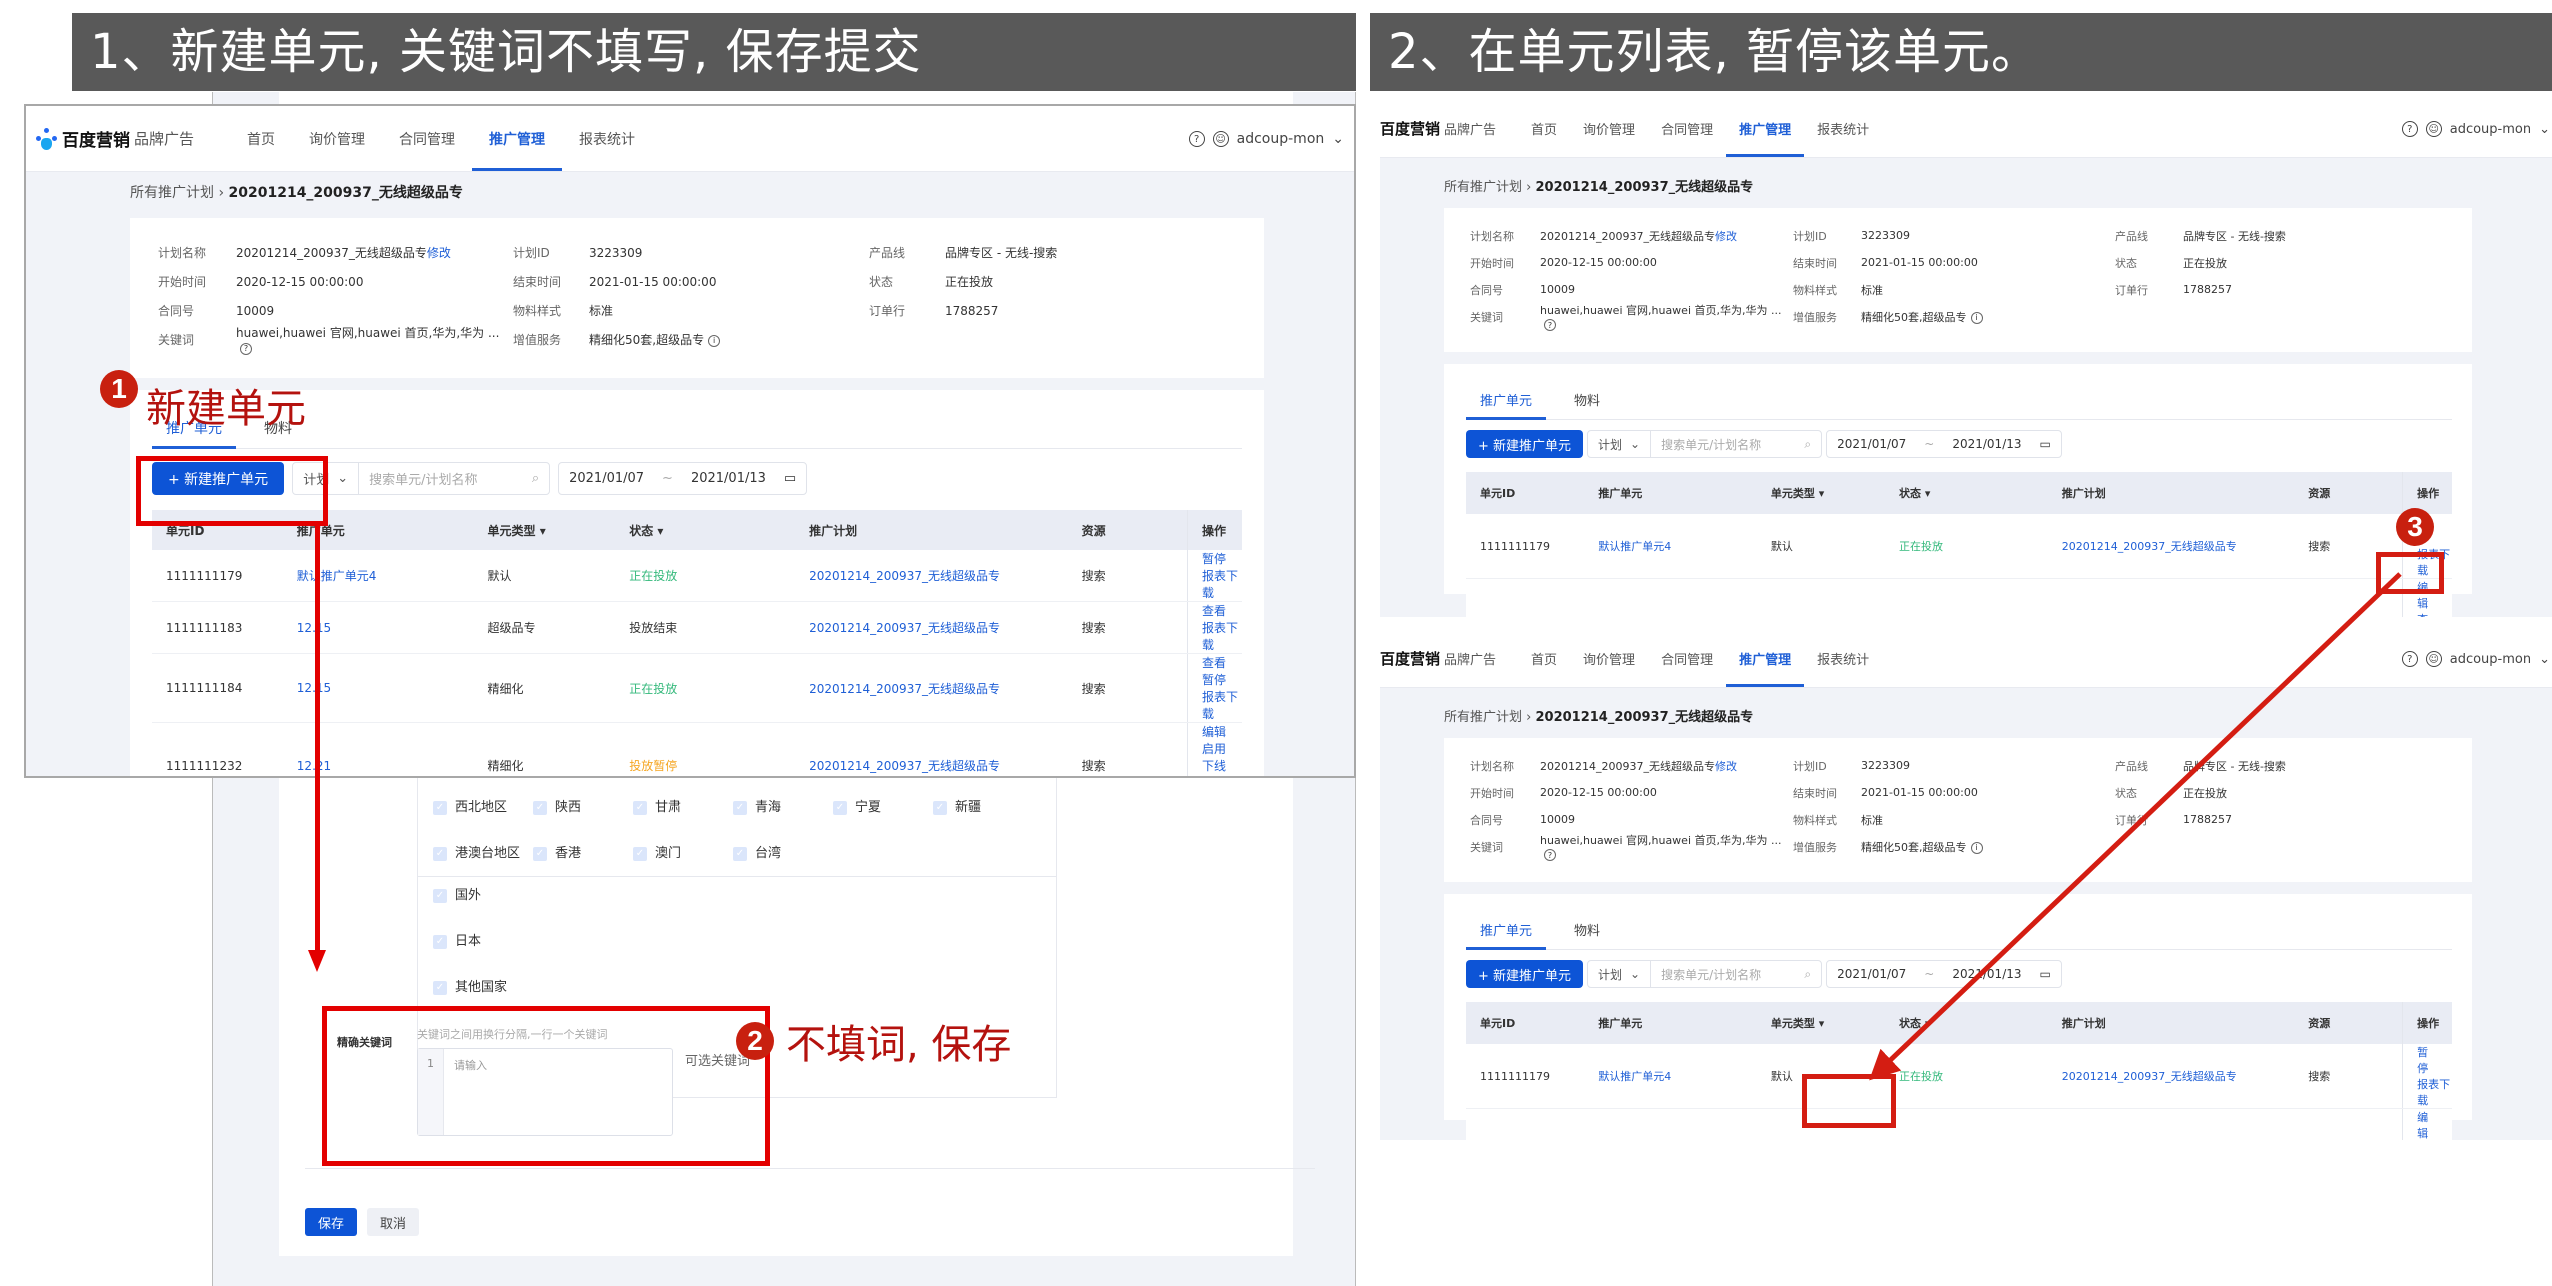 The width and height of the screenshot is (2552, 1286). What do you see at coordinates (331, 1222) in the screenshot?
I see `save-button: 保存` at bounding box center [331, 1222].